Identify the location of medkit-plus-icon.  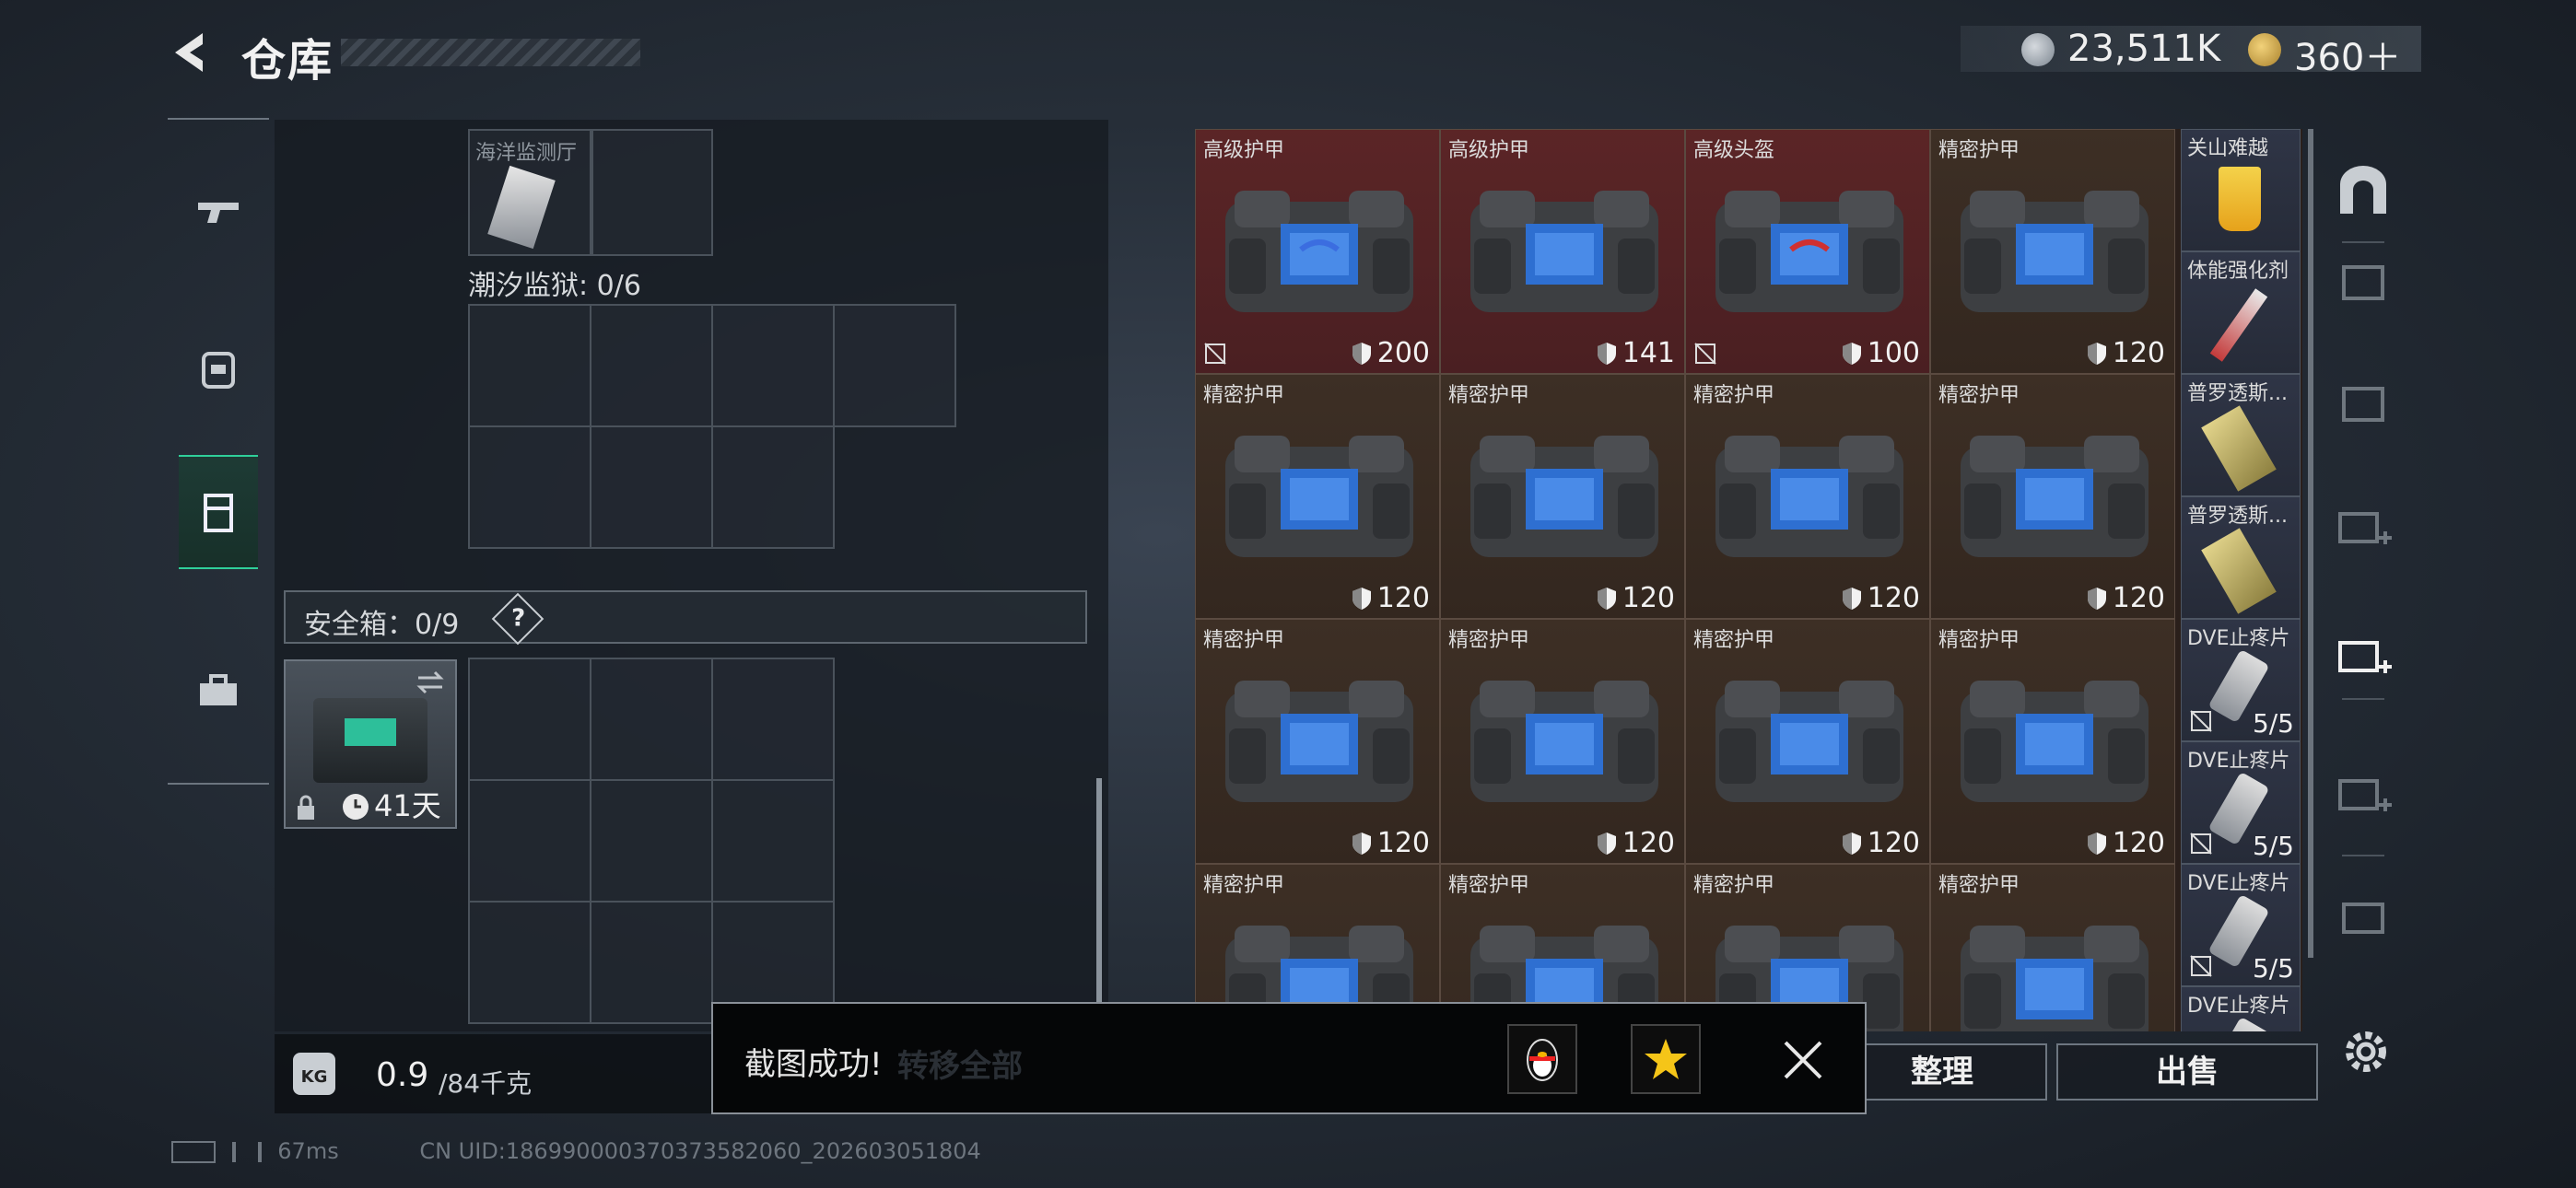
(2365, 795).